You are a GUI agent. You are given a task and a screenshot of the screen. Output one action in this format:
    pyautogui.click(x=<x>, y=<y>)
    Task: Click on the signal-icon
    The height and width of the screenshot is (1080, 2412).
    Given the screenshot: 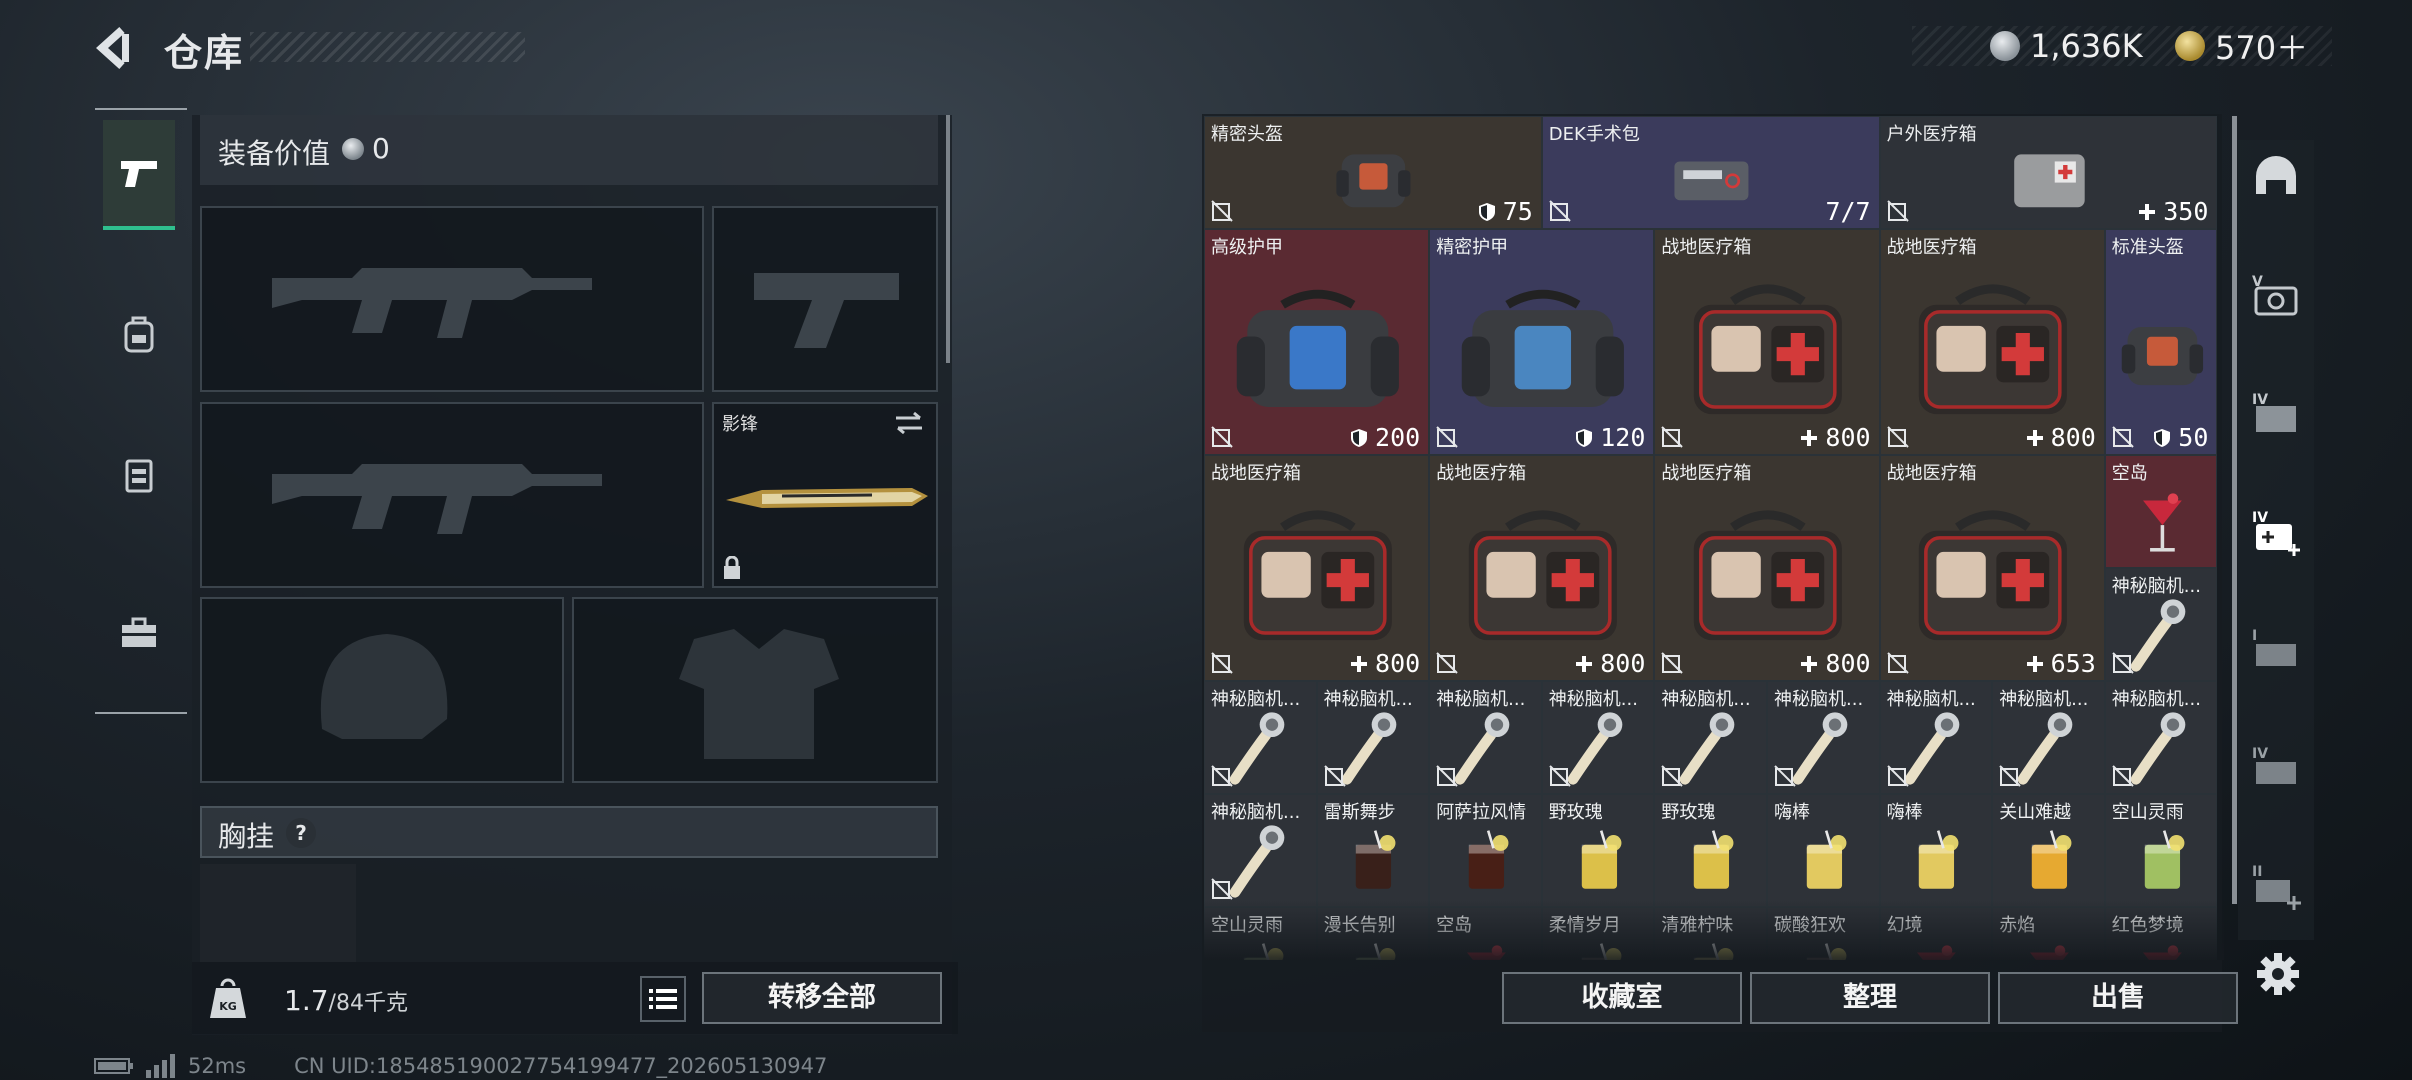 What is the action you would take?
    pyautogui.click(x=160, y=1066)
    